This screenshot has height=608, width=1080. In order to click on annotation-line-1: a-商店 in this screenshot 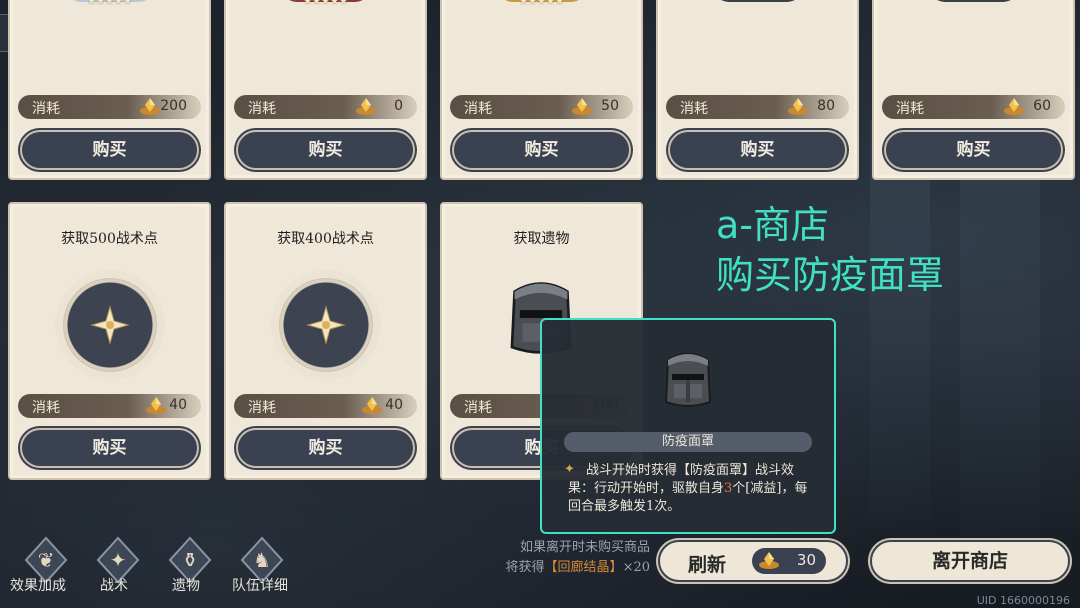, I will do `click(772, 225)`.